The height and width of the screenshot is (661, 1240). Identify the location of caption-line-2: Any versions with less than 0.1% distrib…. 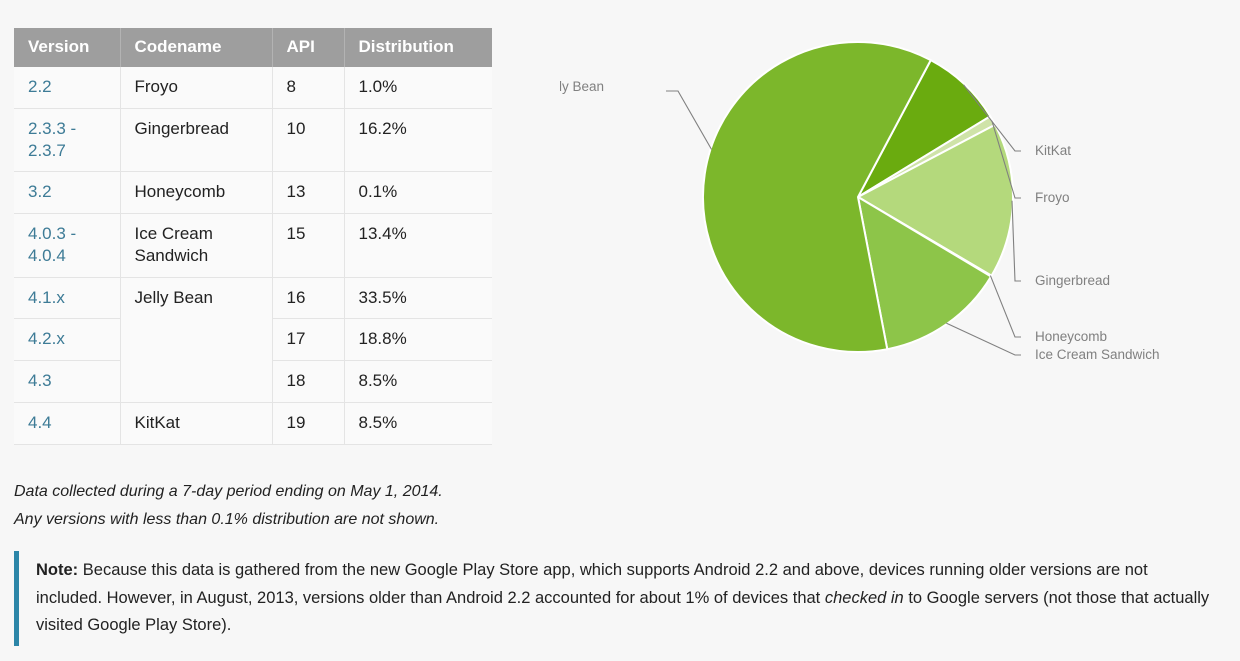
(227, 519).